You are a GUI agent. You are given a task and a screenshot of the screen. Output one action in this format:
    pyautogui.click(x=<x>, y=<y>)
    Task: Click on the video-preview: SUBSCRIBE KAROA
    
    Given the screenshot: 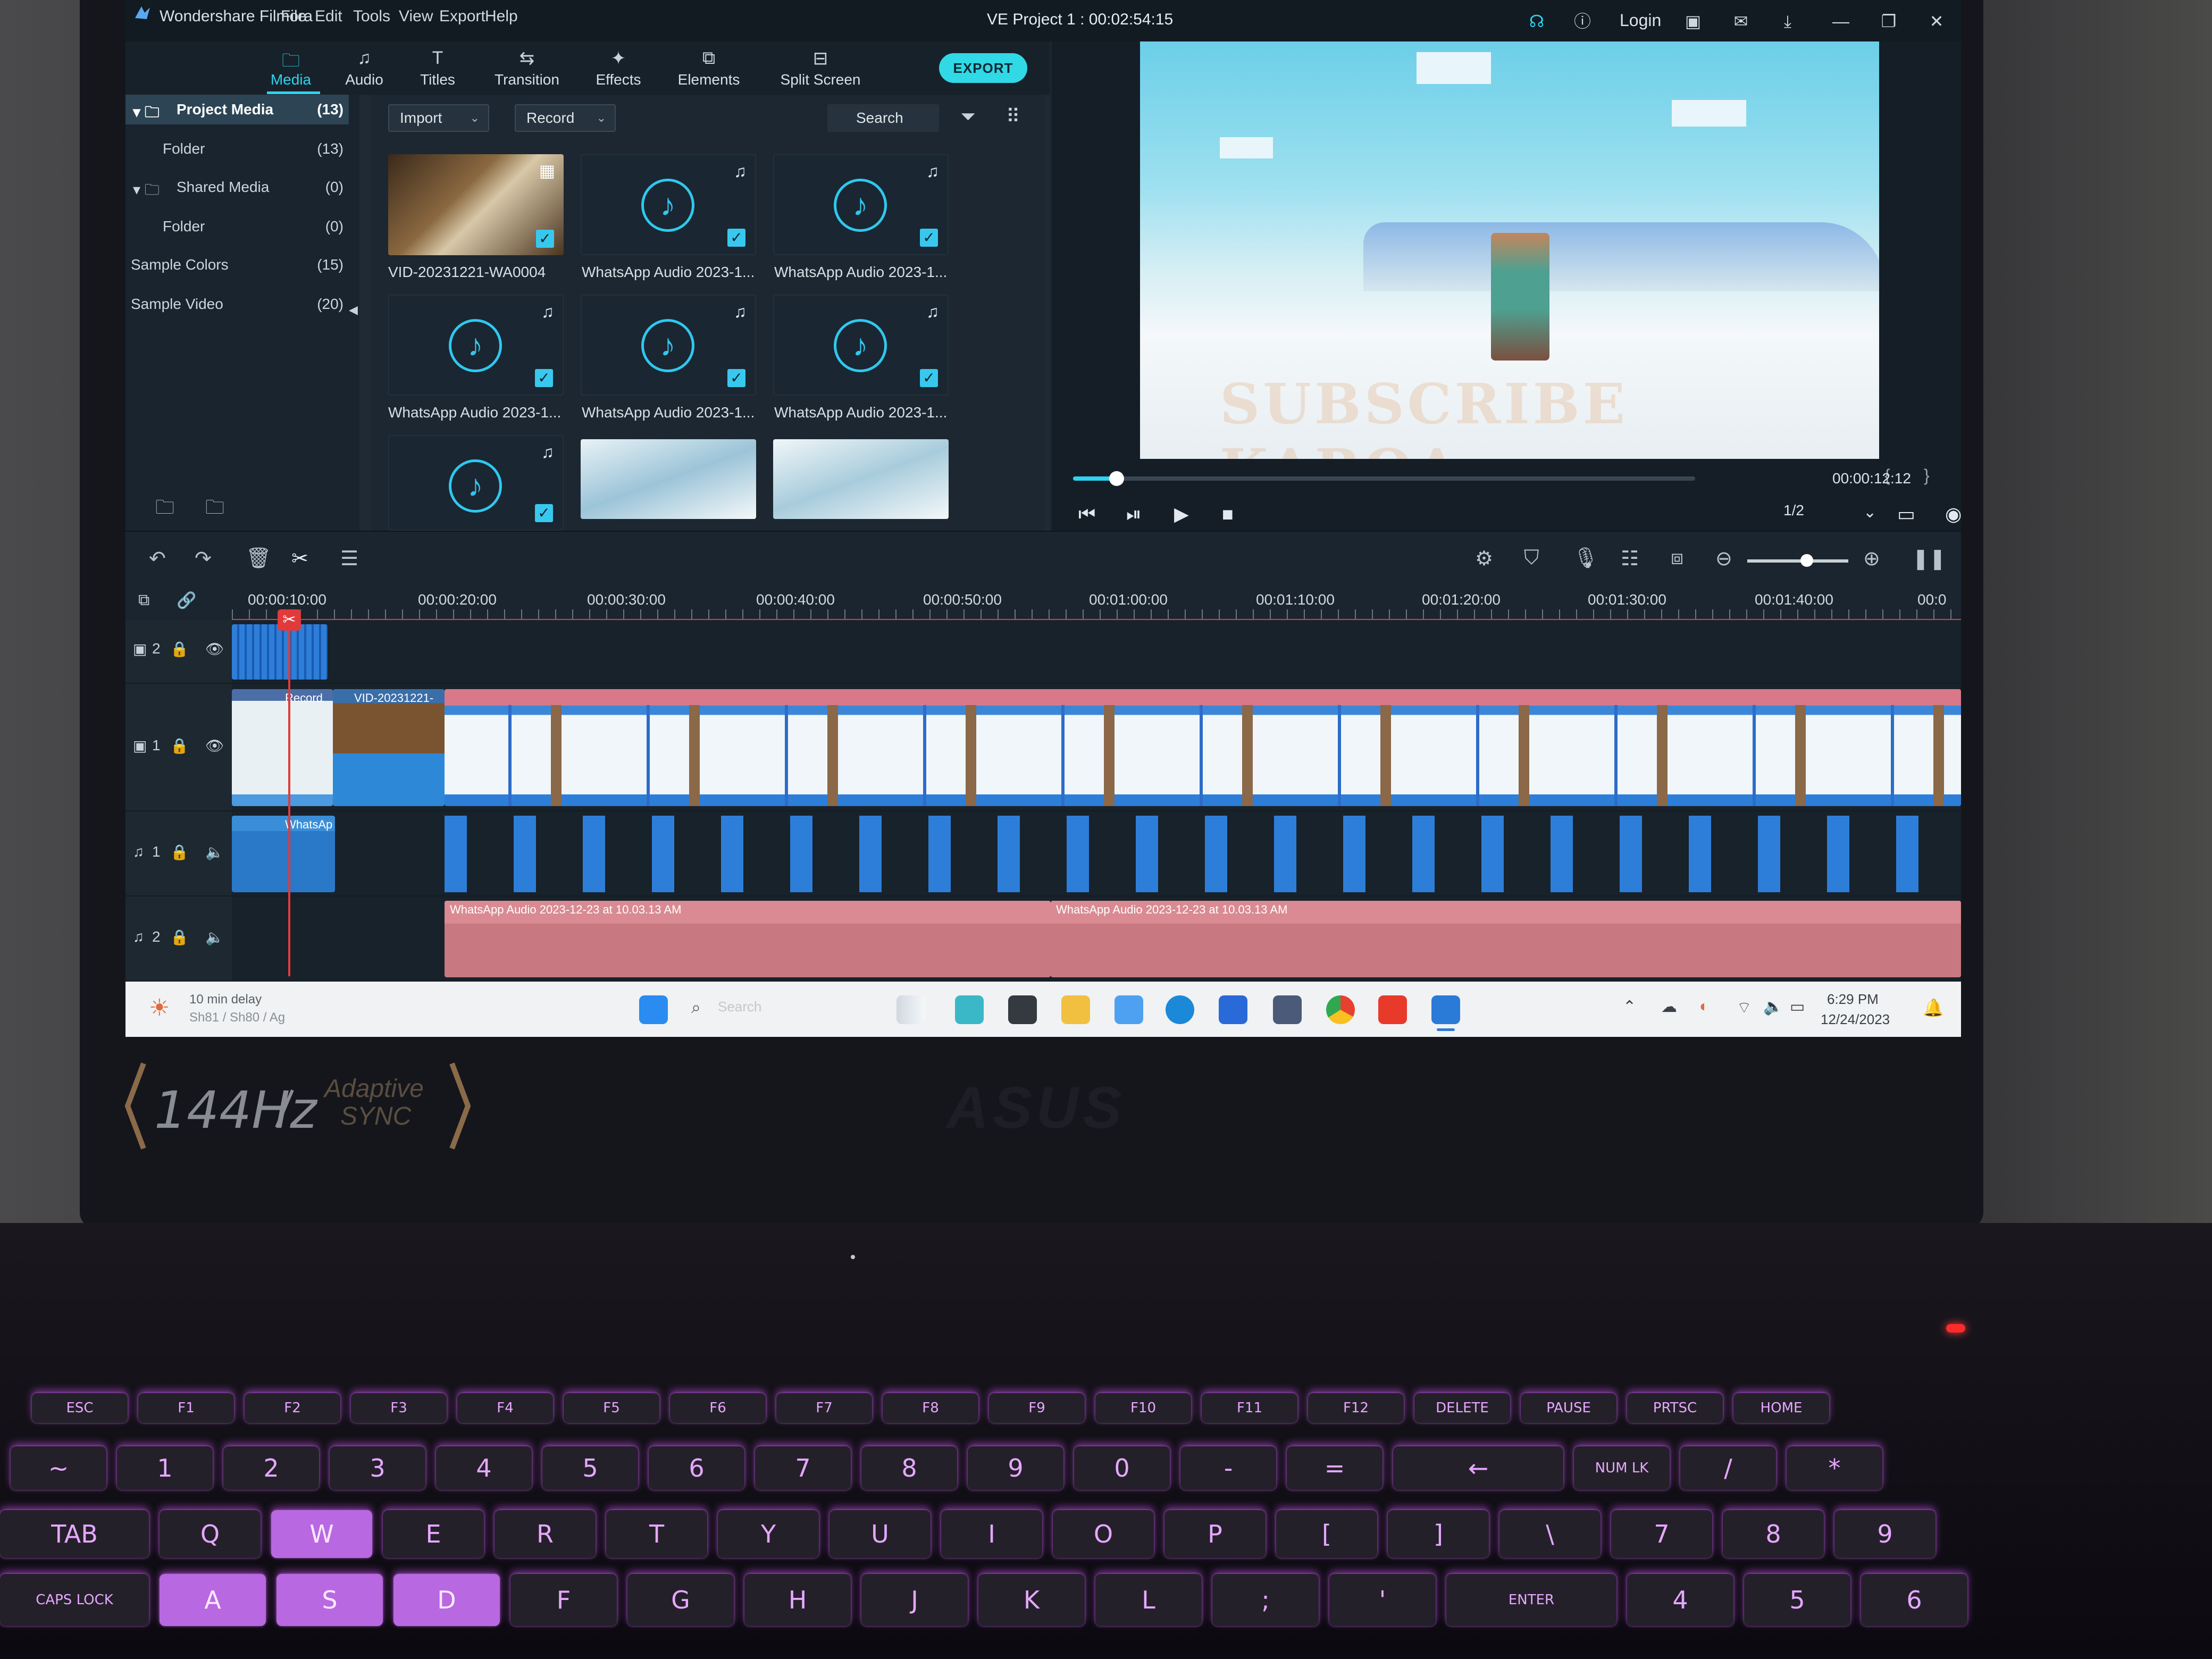 What is the action you would take?
    pyautogui.click(x=1509, y=250)
    